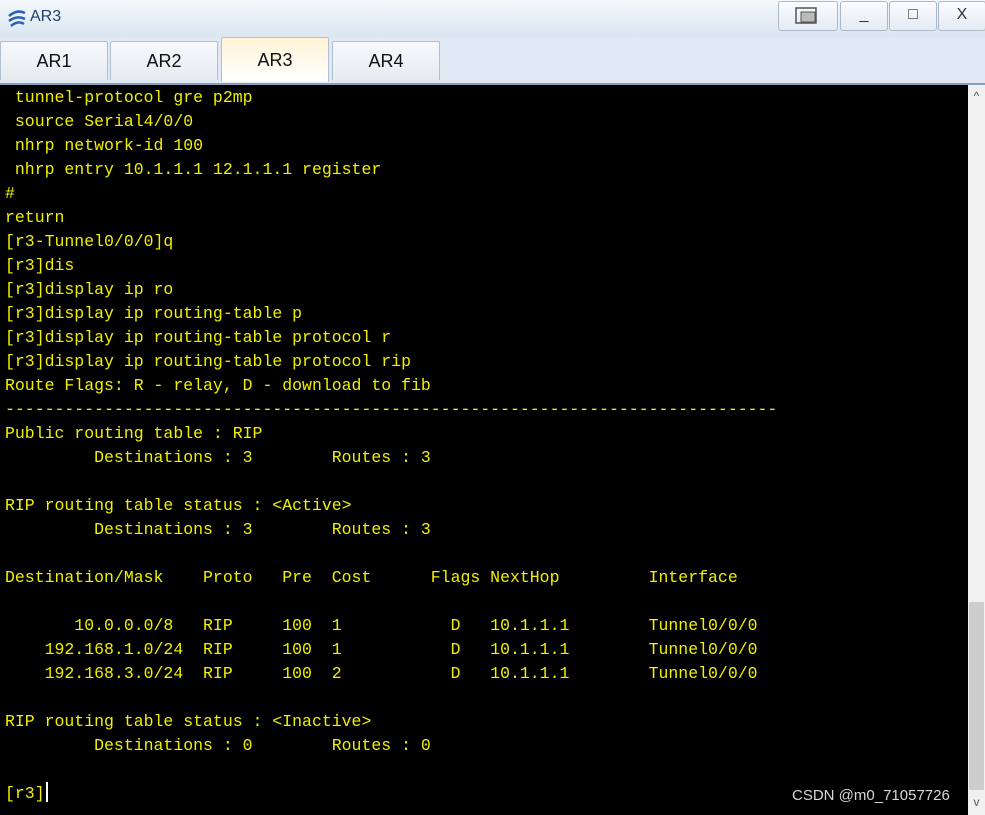 This screenshot has width=985, height=815. I want to click on restore-icon, so click(806, 15).